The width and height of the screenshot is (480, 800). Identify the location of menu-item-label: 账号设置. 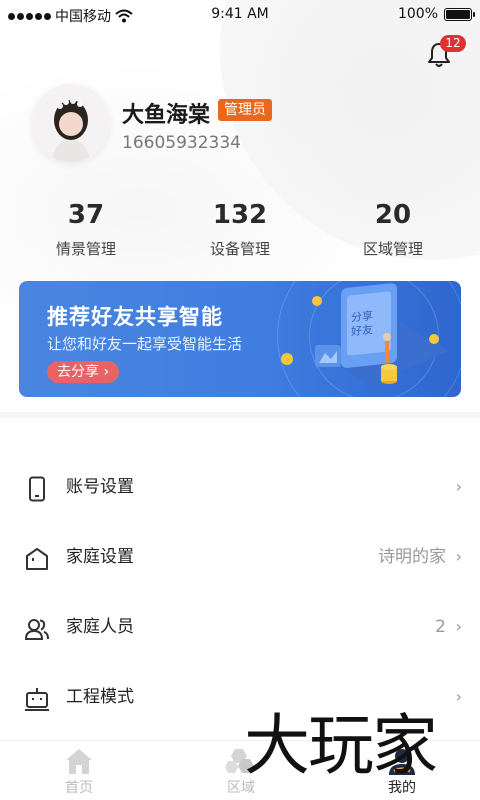
(100, 487).